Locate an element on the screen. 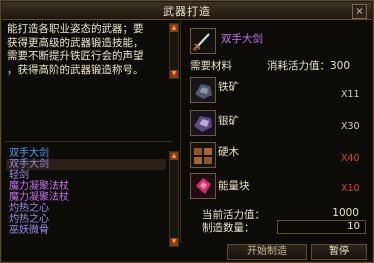  title-bar: 武器打造 × is located at coordinates (187, 11).